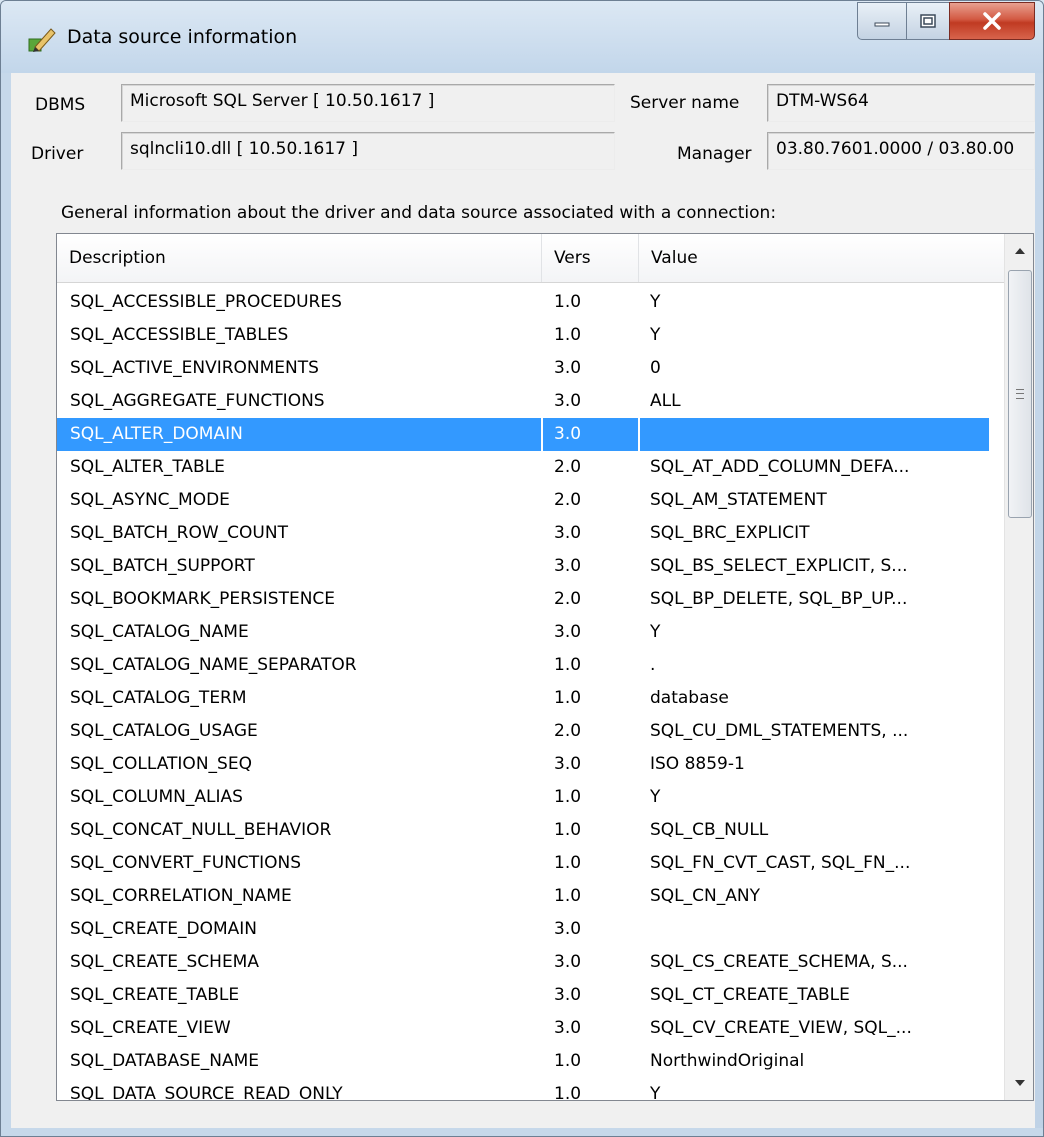  Describe the element at coordinates (523, 302) in the screenshot. I see `table-row: SQL_ACCESSIBLE_PROCEDURES 1.0 Y` at that location.